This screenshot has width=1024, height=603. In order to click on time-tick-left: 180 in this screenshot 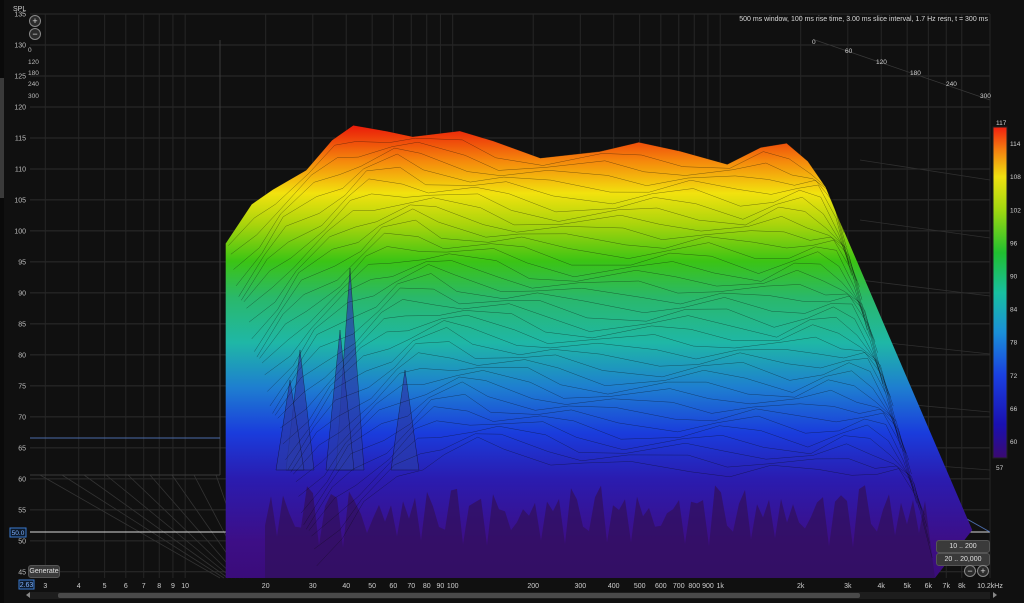, I will do `click(33, 73)`.